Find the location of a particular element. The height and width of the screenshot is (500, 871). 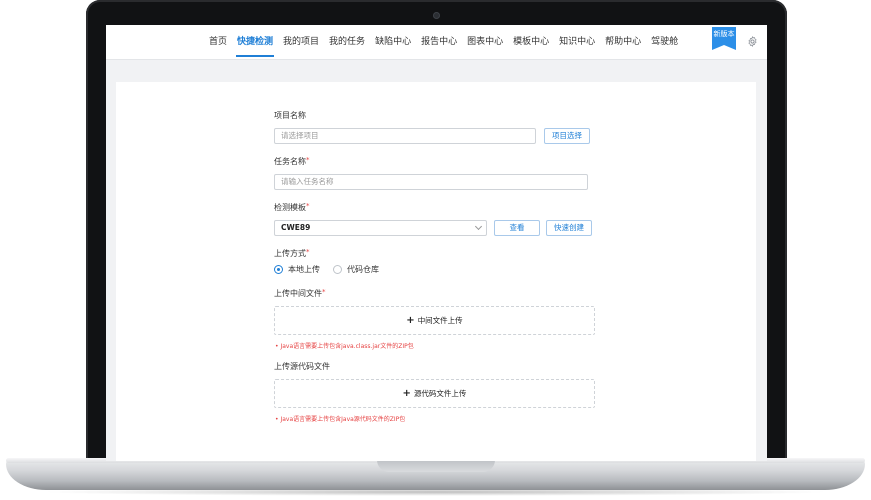

laptop-notch is located at coordinates (436, 466).